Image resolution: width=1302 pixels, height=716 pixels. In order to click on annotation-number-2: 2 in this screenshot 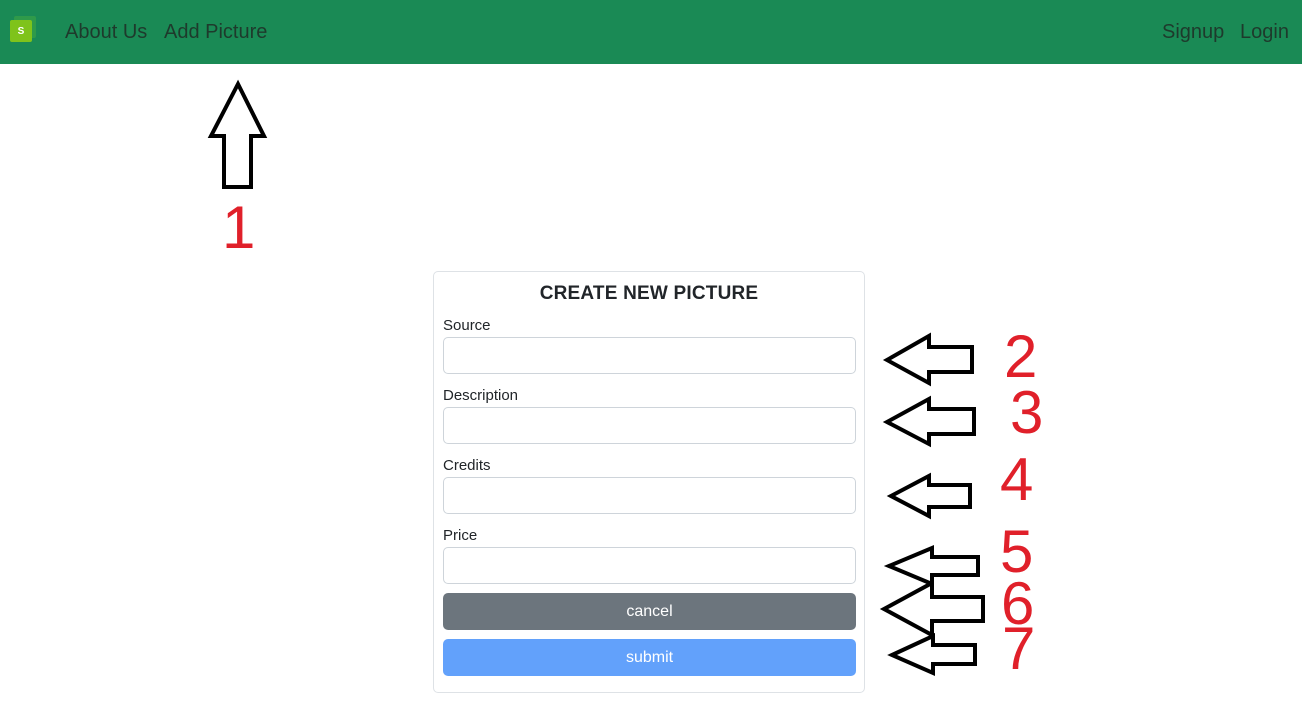, I will do `click(1021, 356)`.